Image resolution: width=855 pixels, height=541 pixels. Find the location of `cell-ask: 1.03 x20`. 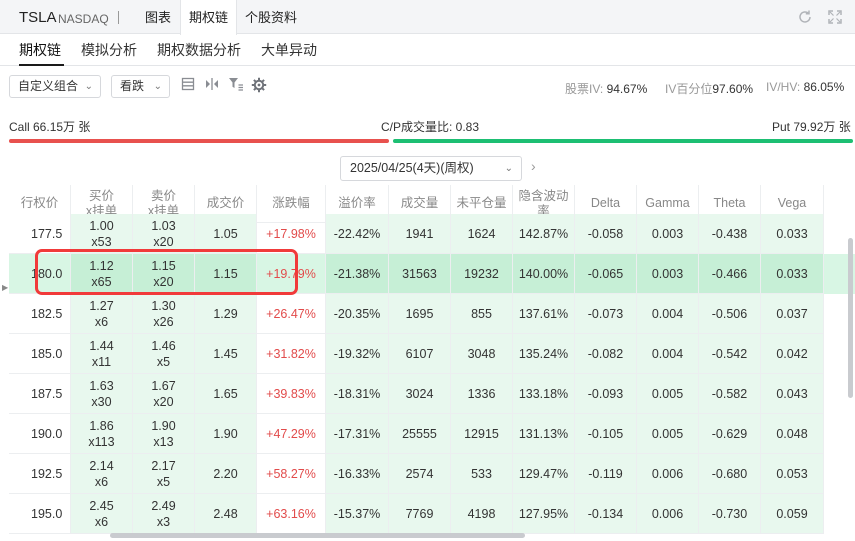

cell-ask: 1.03 x20 is located at coordinates (164, 234).